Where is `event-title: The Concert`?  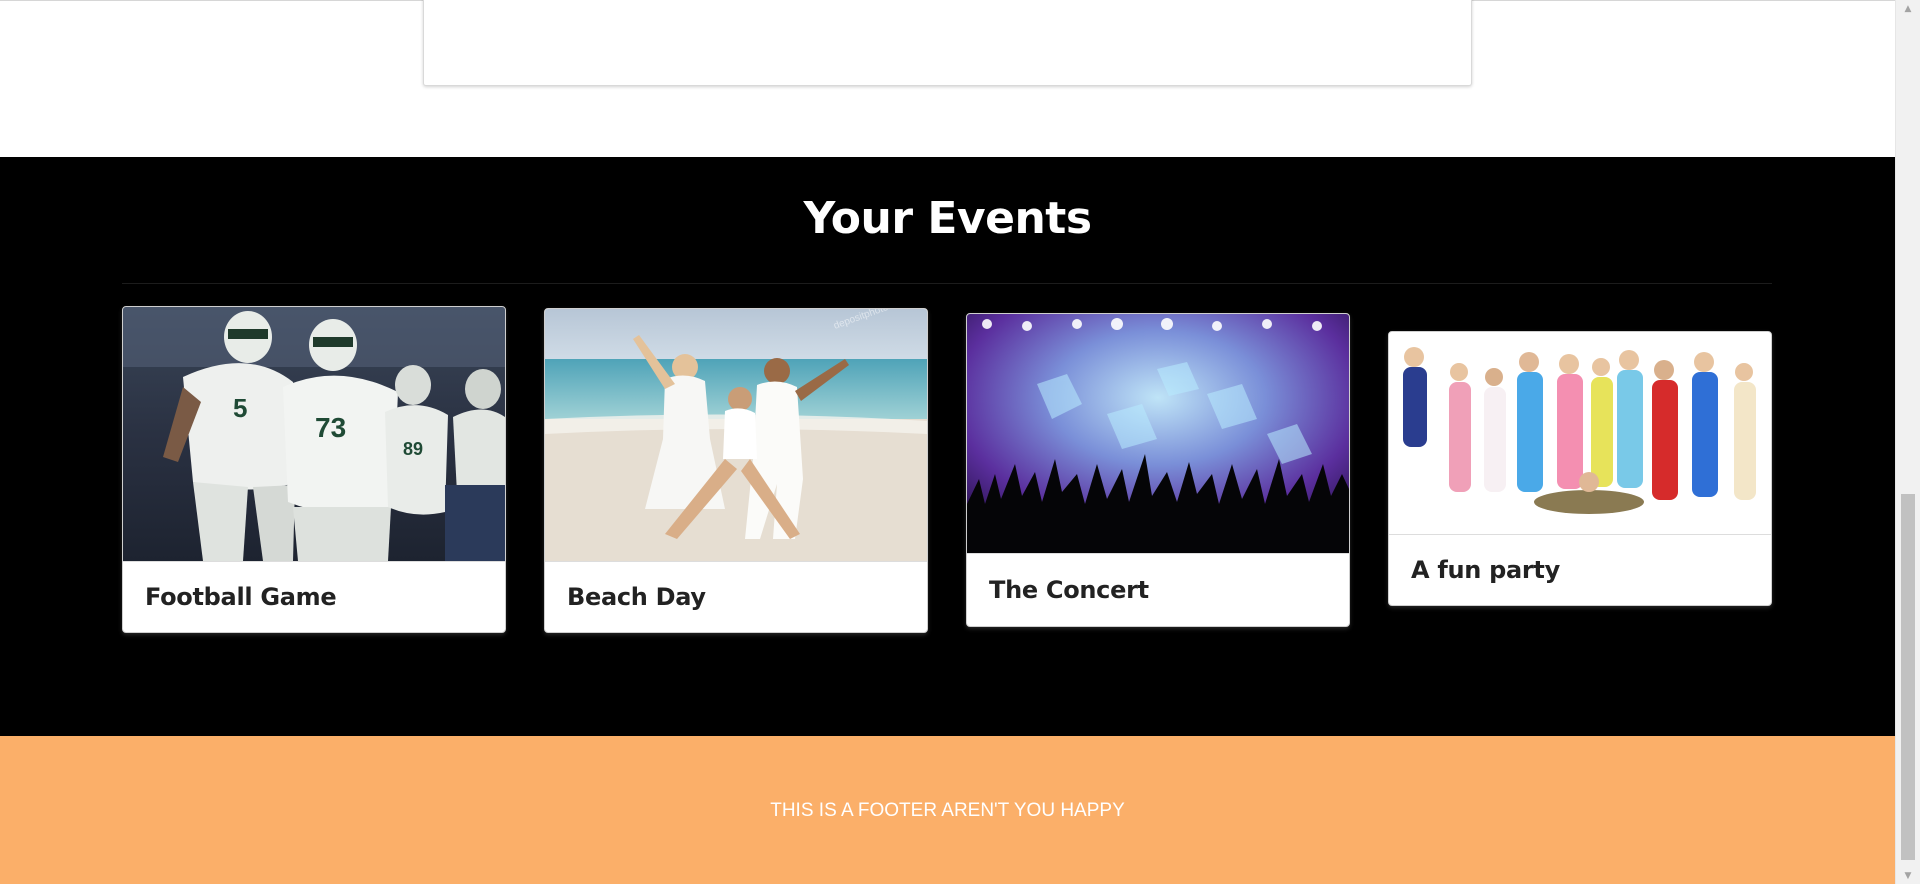
event-title: The Concert is located at coordinates (1158, 589).